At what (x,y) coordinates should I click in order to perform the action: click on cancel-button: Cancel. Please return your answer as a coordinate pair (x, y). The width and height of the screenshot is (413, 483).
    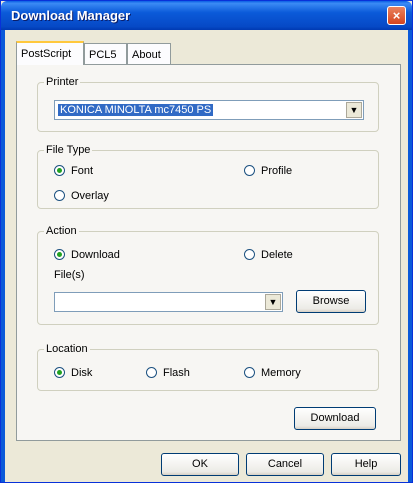
    Looking at the image, I should click on (285, 464).